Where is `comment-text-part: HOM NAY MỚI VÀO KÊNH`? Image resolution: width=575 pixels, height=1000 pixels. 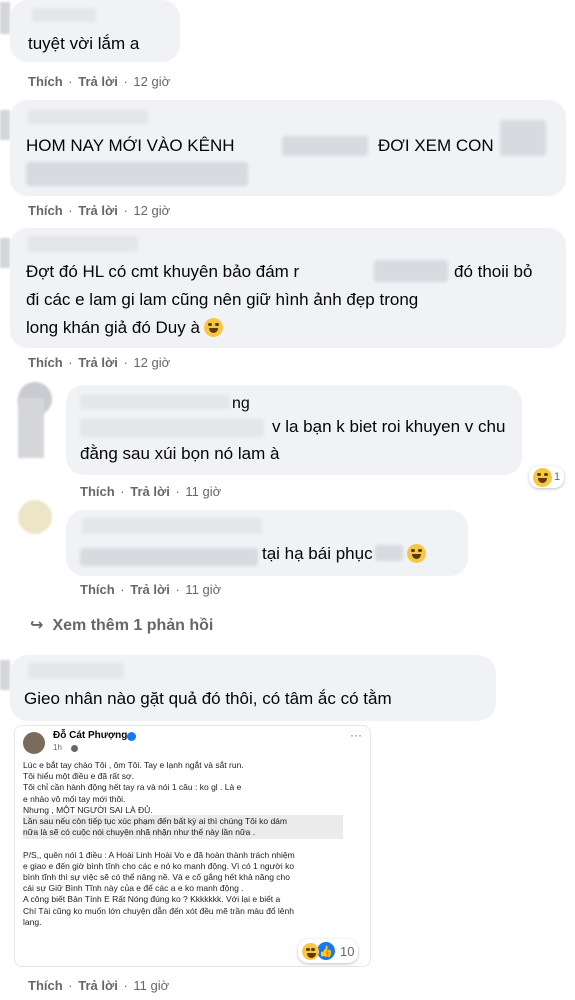
comment-text-part: HOM NAY MỚI VÀO KÊNH is located at coordinates (130, 145).